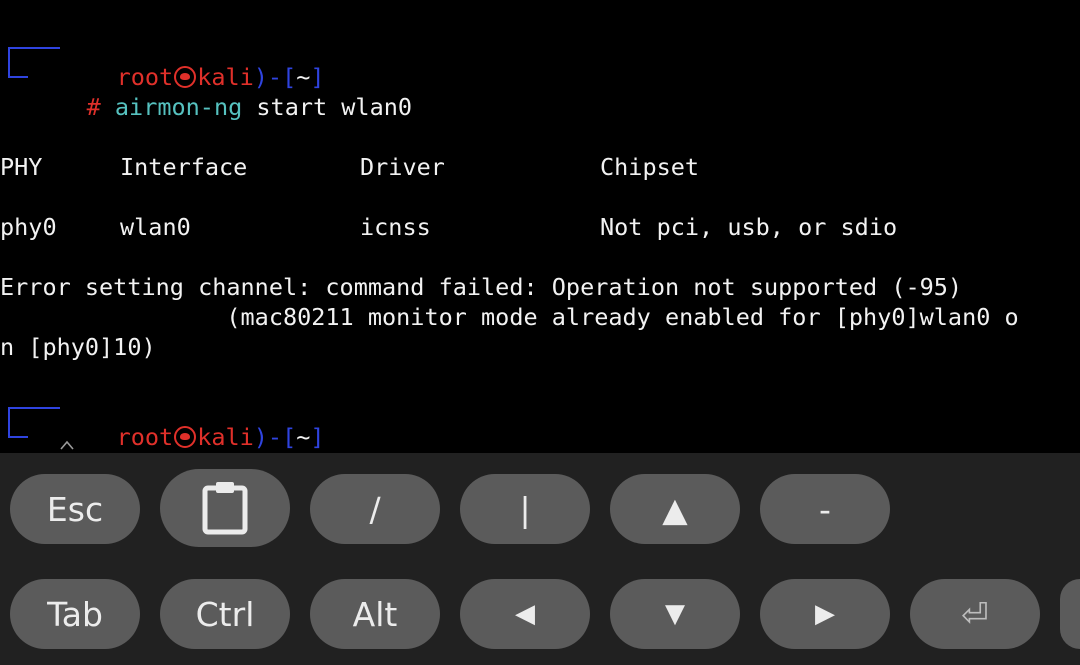  I want to click on clipboard-icon, so click(225, 508).